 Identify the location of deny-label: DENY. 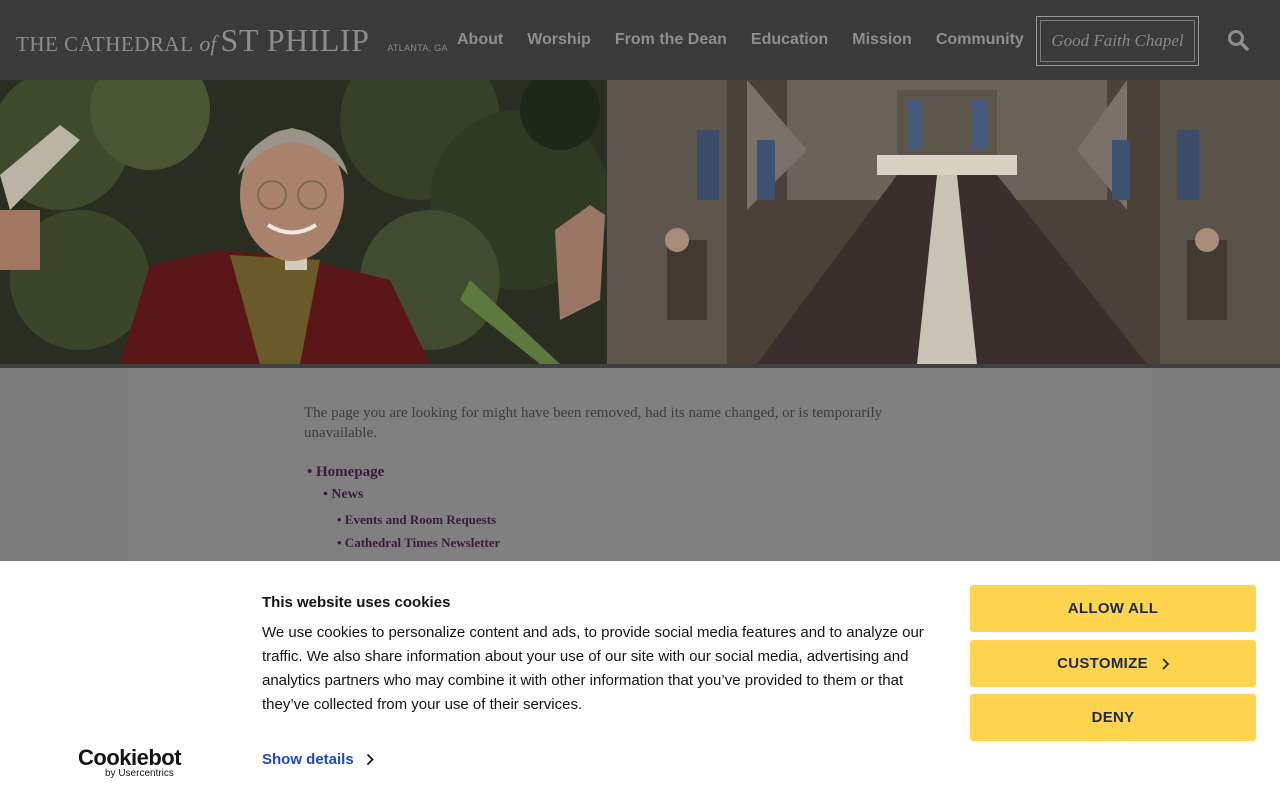
(1113, 717).